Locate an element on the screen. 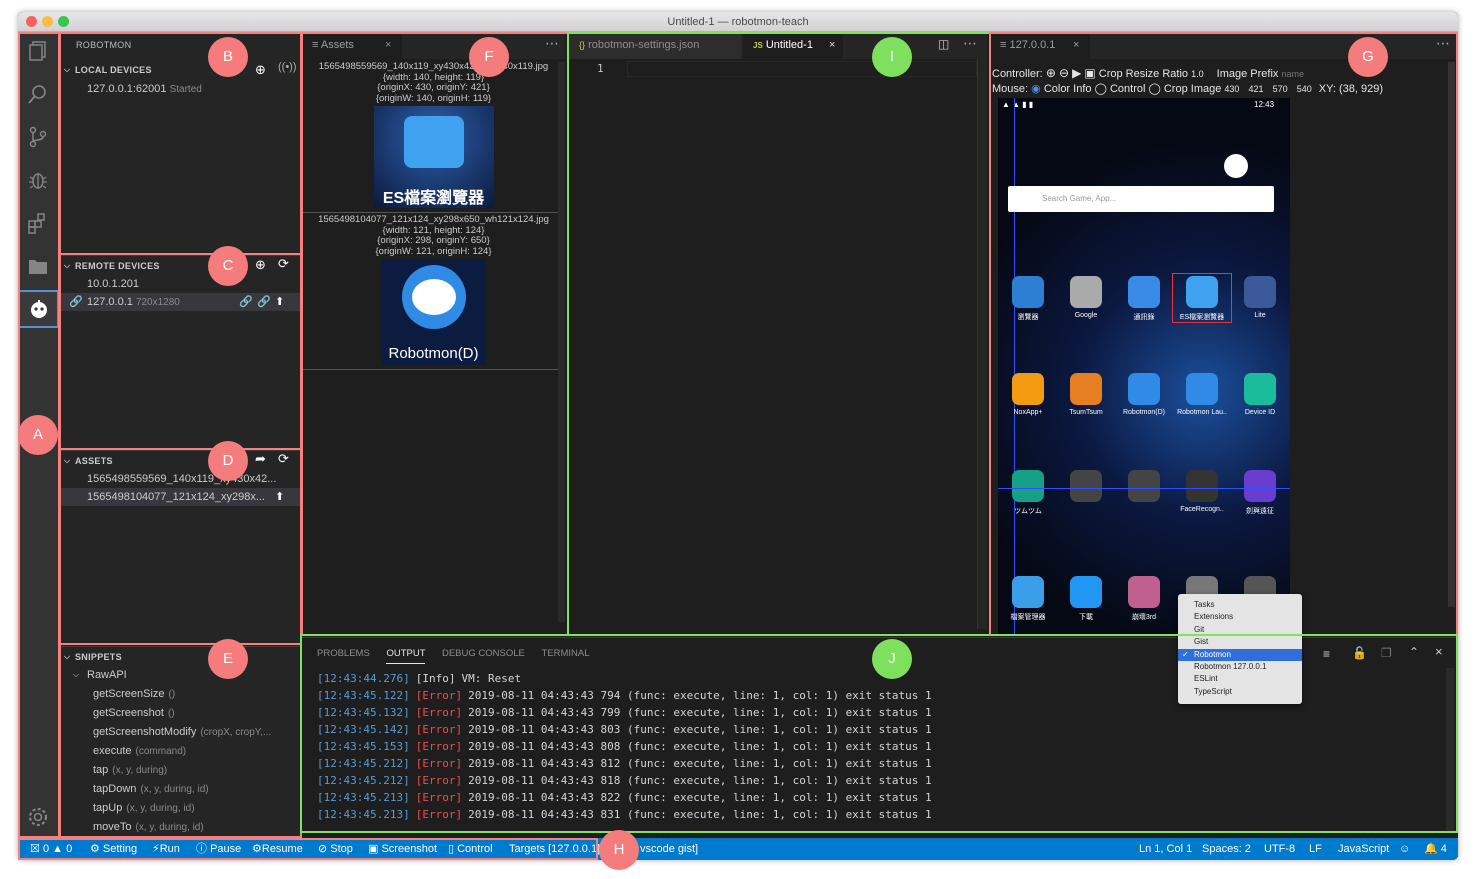  language-mode: JavaScript is located at coordinates (1363, 849).